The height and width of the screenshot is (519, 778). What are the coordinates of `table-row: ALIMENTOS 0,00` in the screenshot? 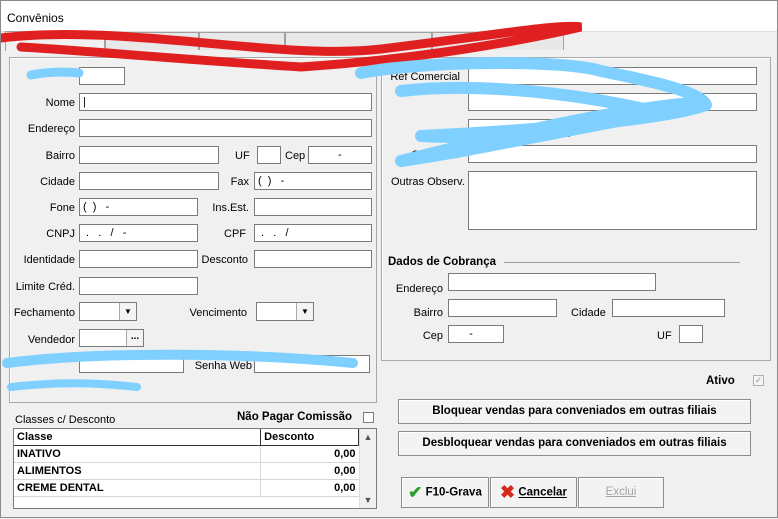 It's located at (186, 471).